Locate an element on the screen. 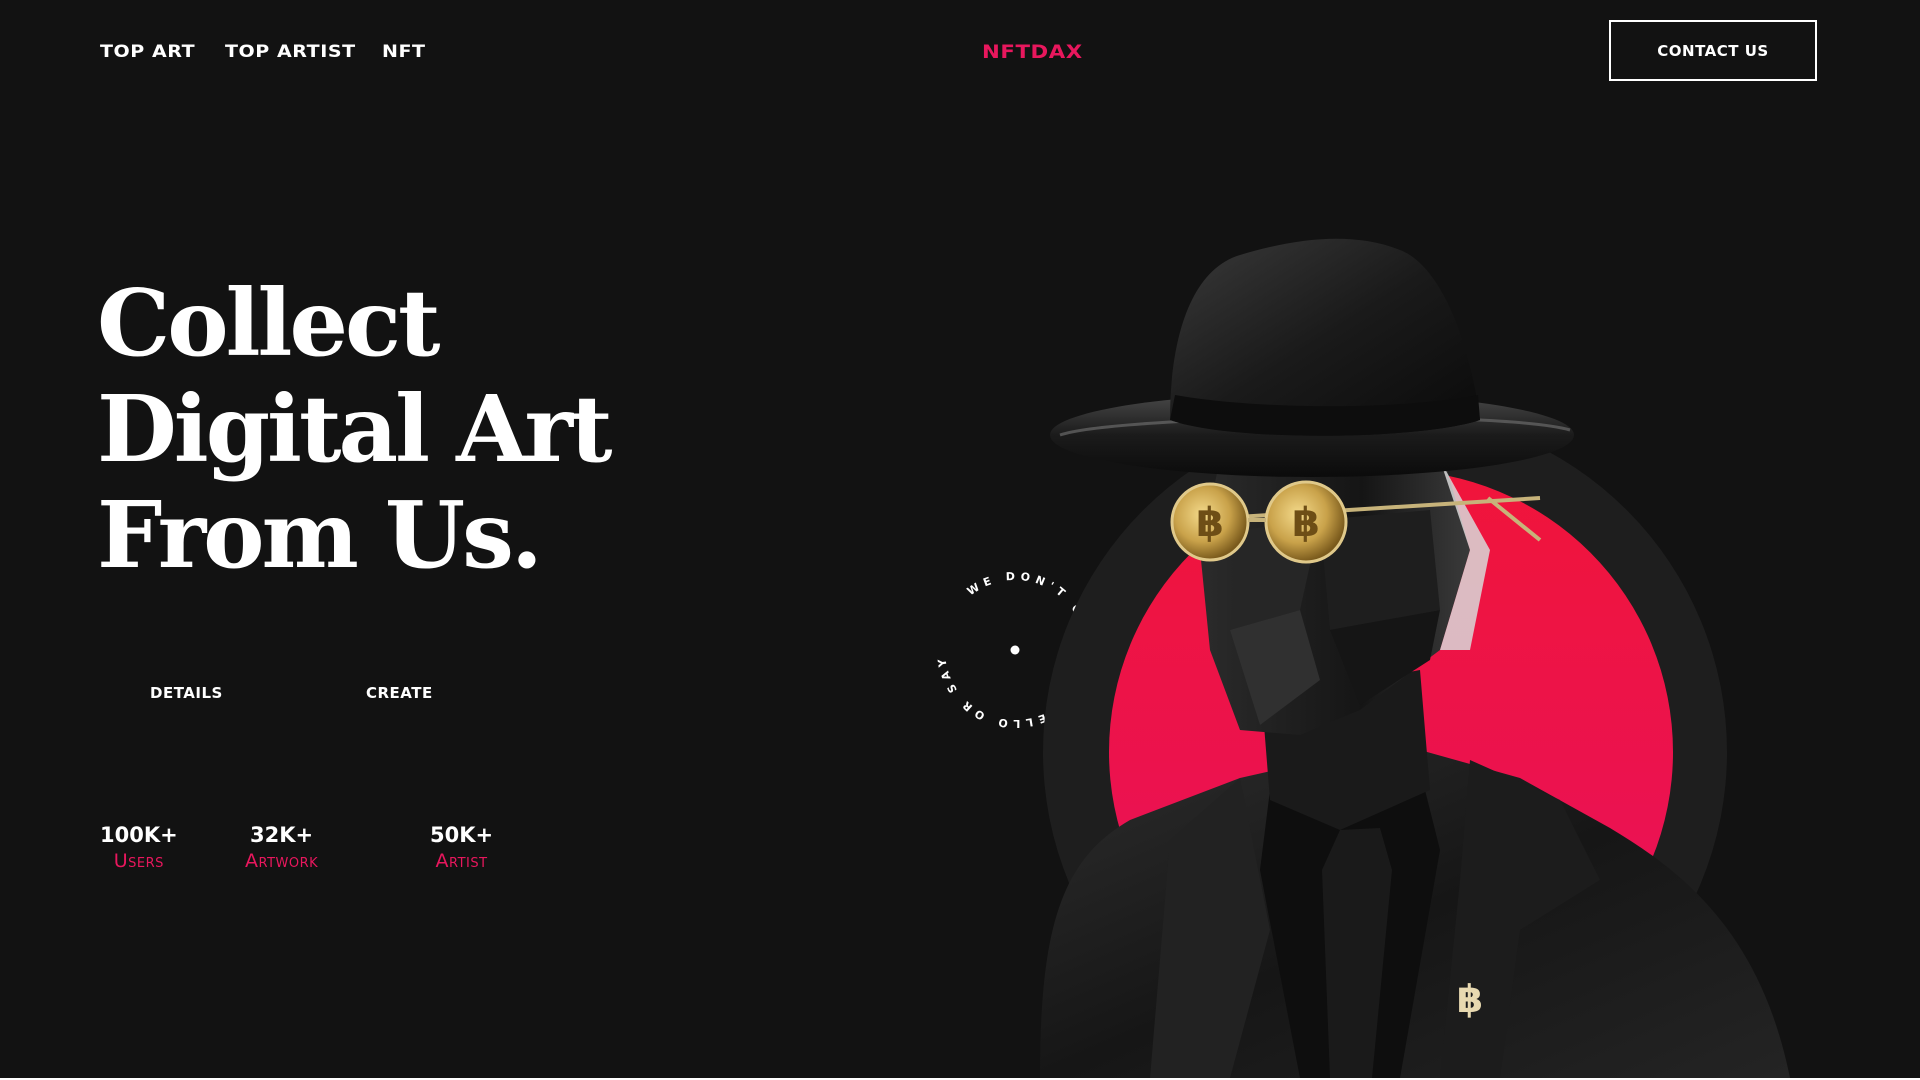 The image size is (1920, 1080). hero-title: Collect Digital Art From Us. is located at coordinates (354, 429).